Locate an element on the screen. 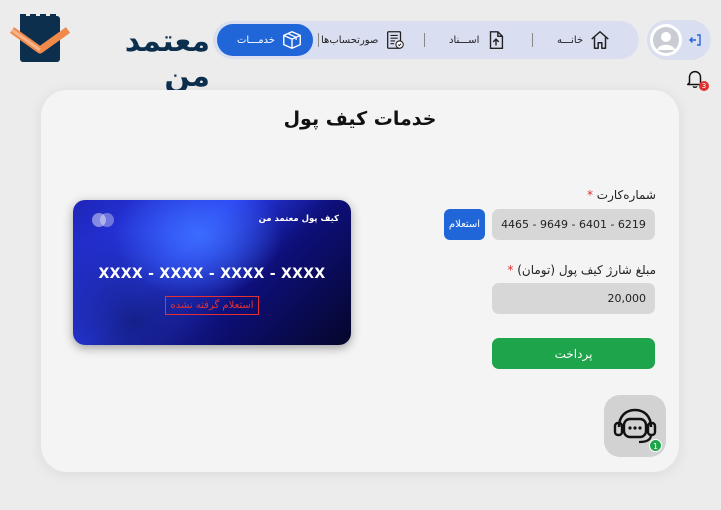 This screenshot has width=721, height=510. box-icon is located at coordinates (292, 40).